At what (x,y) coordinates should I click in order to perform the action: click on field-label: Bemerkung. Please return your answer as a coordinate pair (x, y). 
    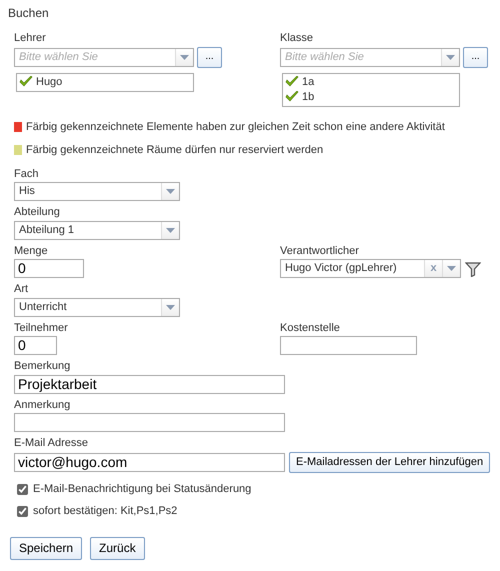
    Looking at the image, I should click on (42, 366).